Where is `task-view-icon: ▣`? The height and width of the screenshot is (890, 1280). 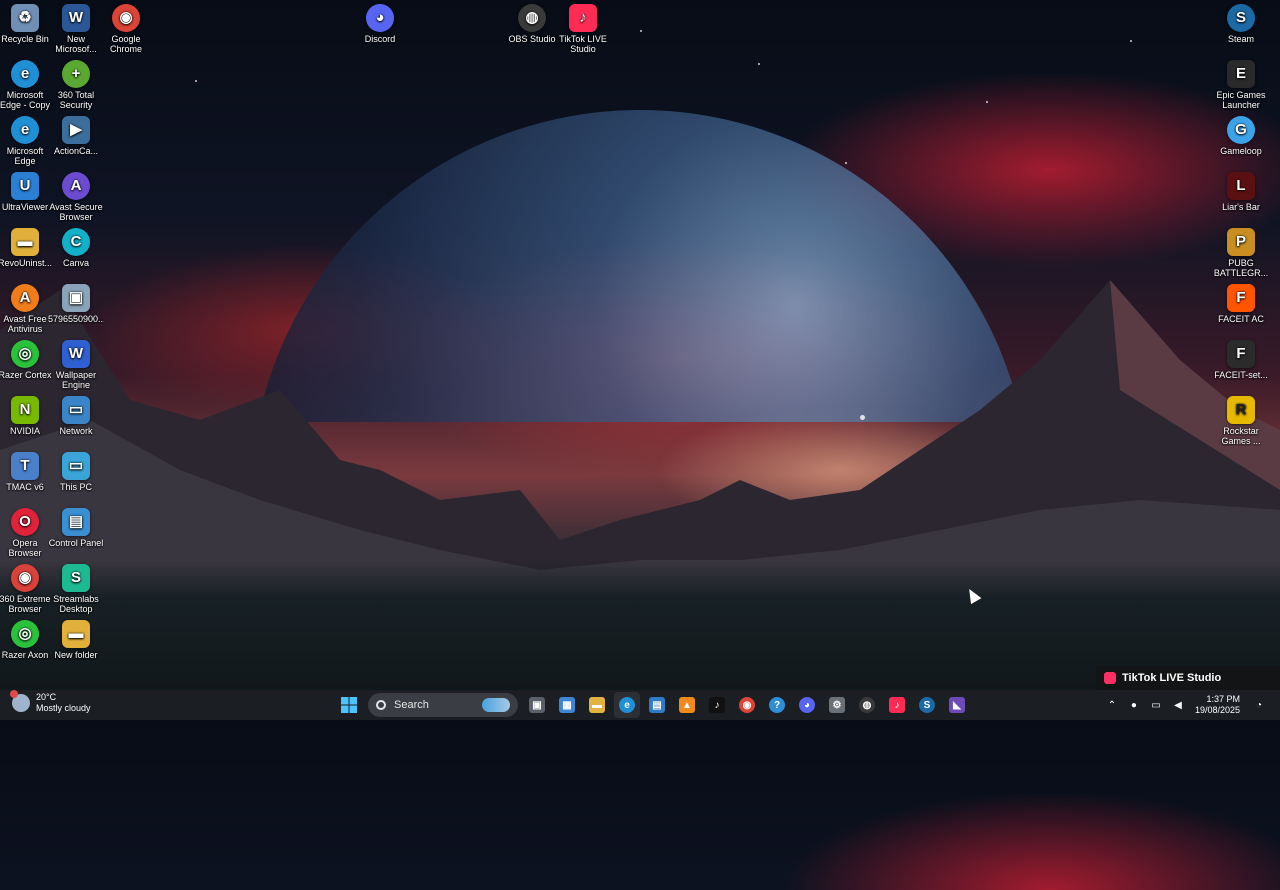 task-view-icon: ▣ is located at coordinates (537, 705).